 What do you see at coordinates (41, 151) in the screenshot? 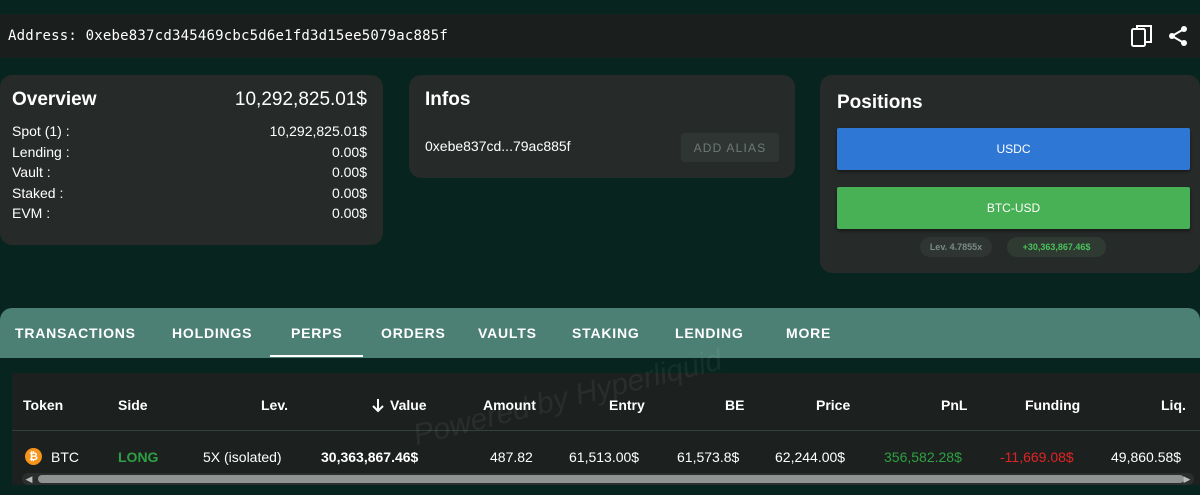
I see `overview-row-label: Lending :` at bounding box center [41, 151].